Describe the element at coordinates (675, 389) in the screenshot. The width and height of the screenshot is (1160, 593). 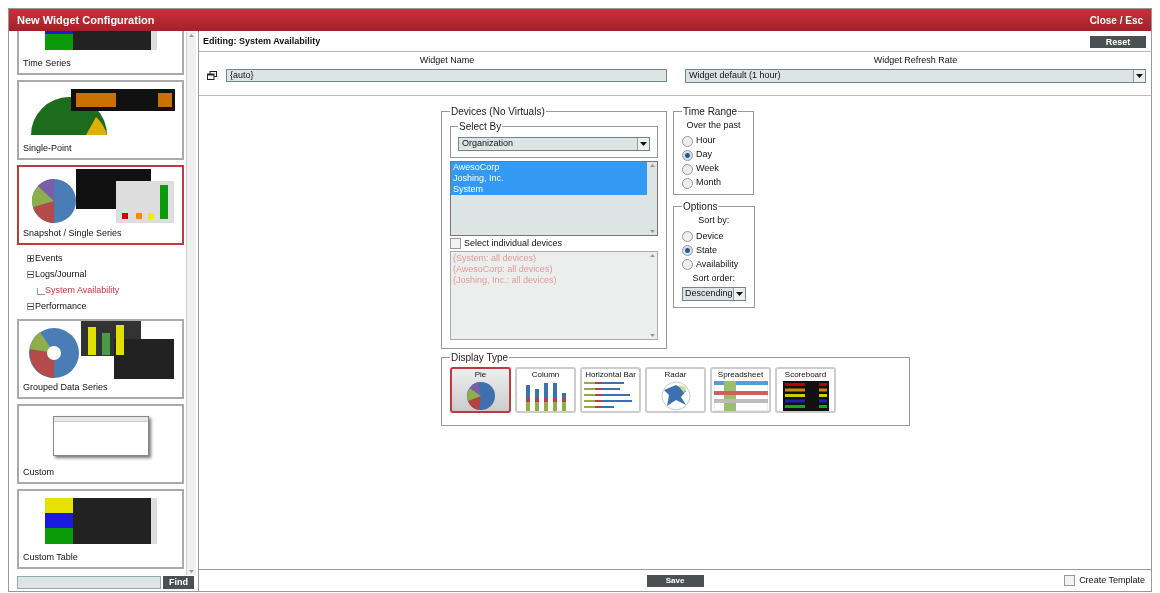
I see `display-type-option: Radar` at that location.